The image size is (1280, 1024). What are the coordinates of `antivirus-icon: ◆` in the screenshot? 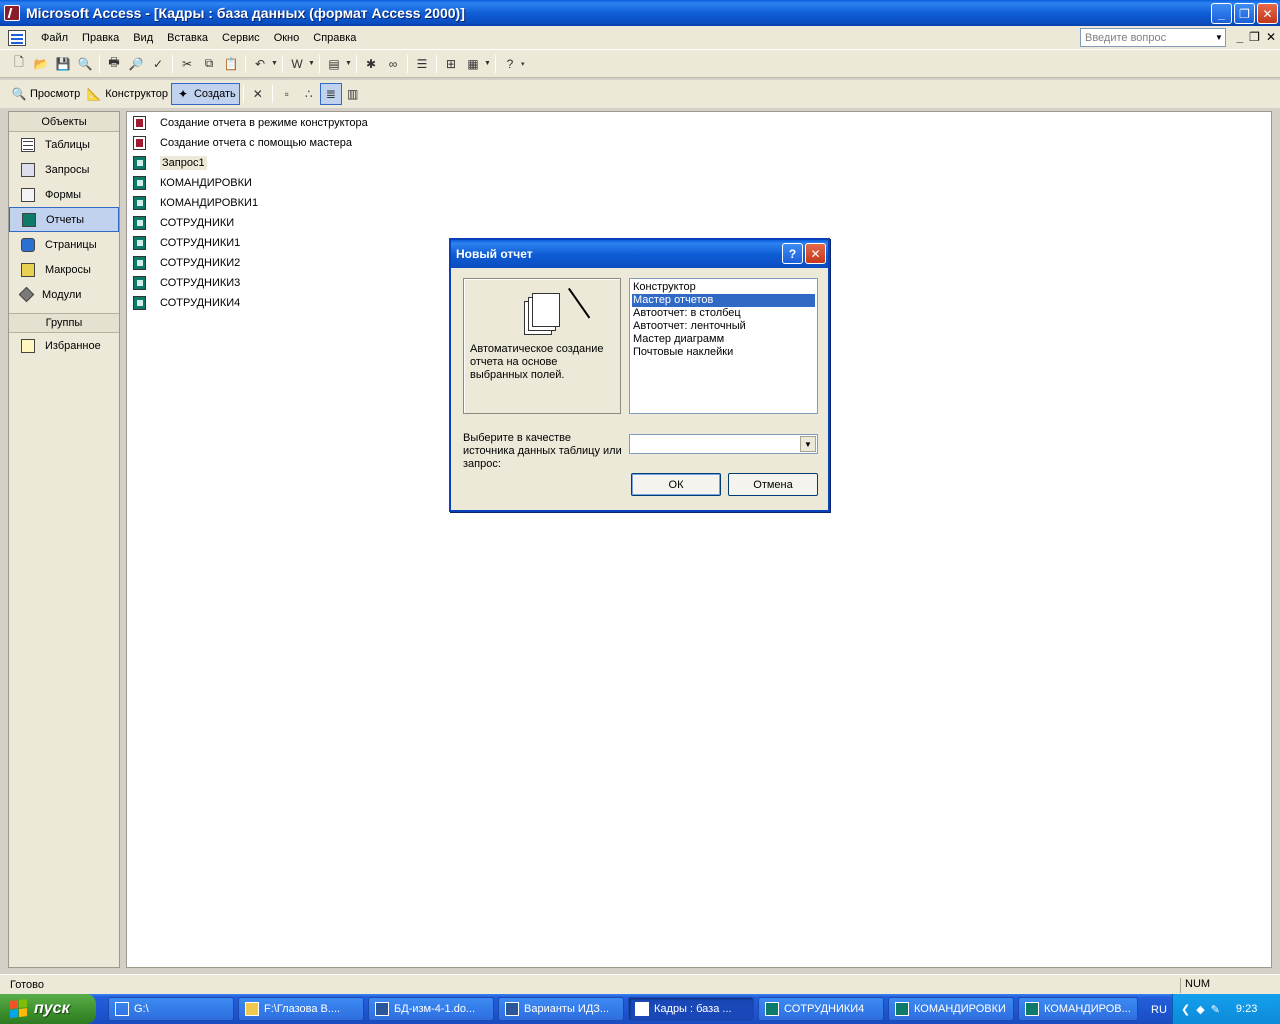 It's located at (1200, 1009).